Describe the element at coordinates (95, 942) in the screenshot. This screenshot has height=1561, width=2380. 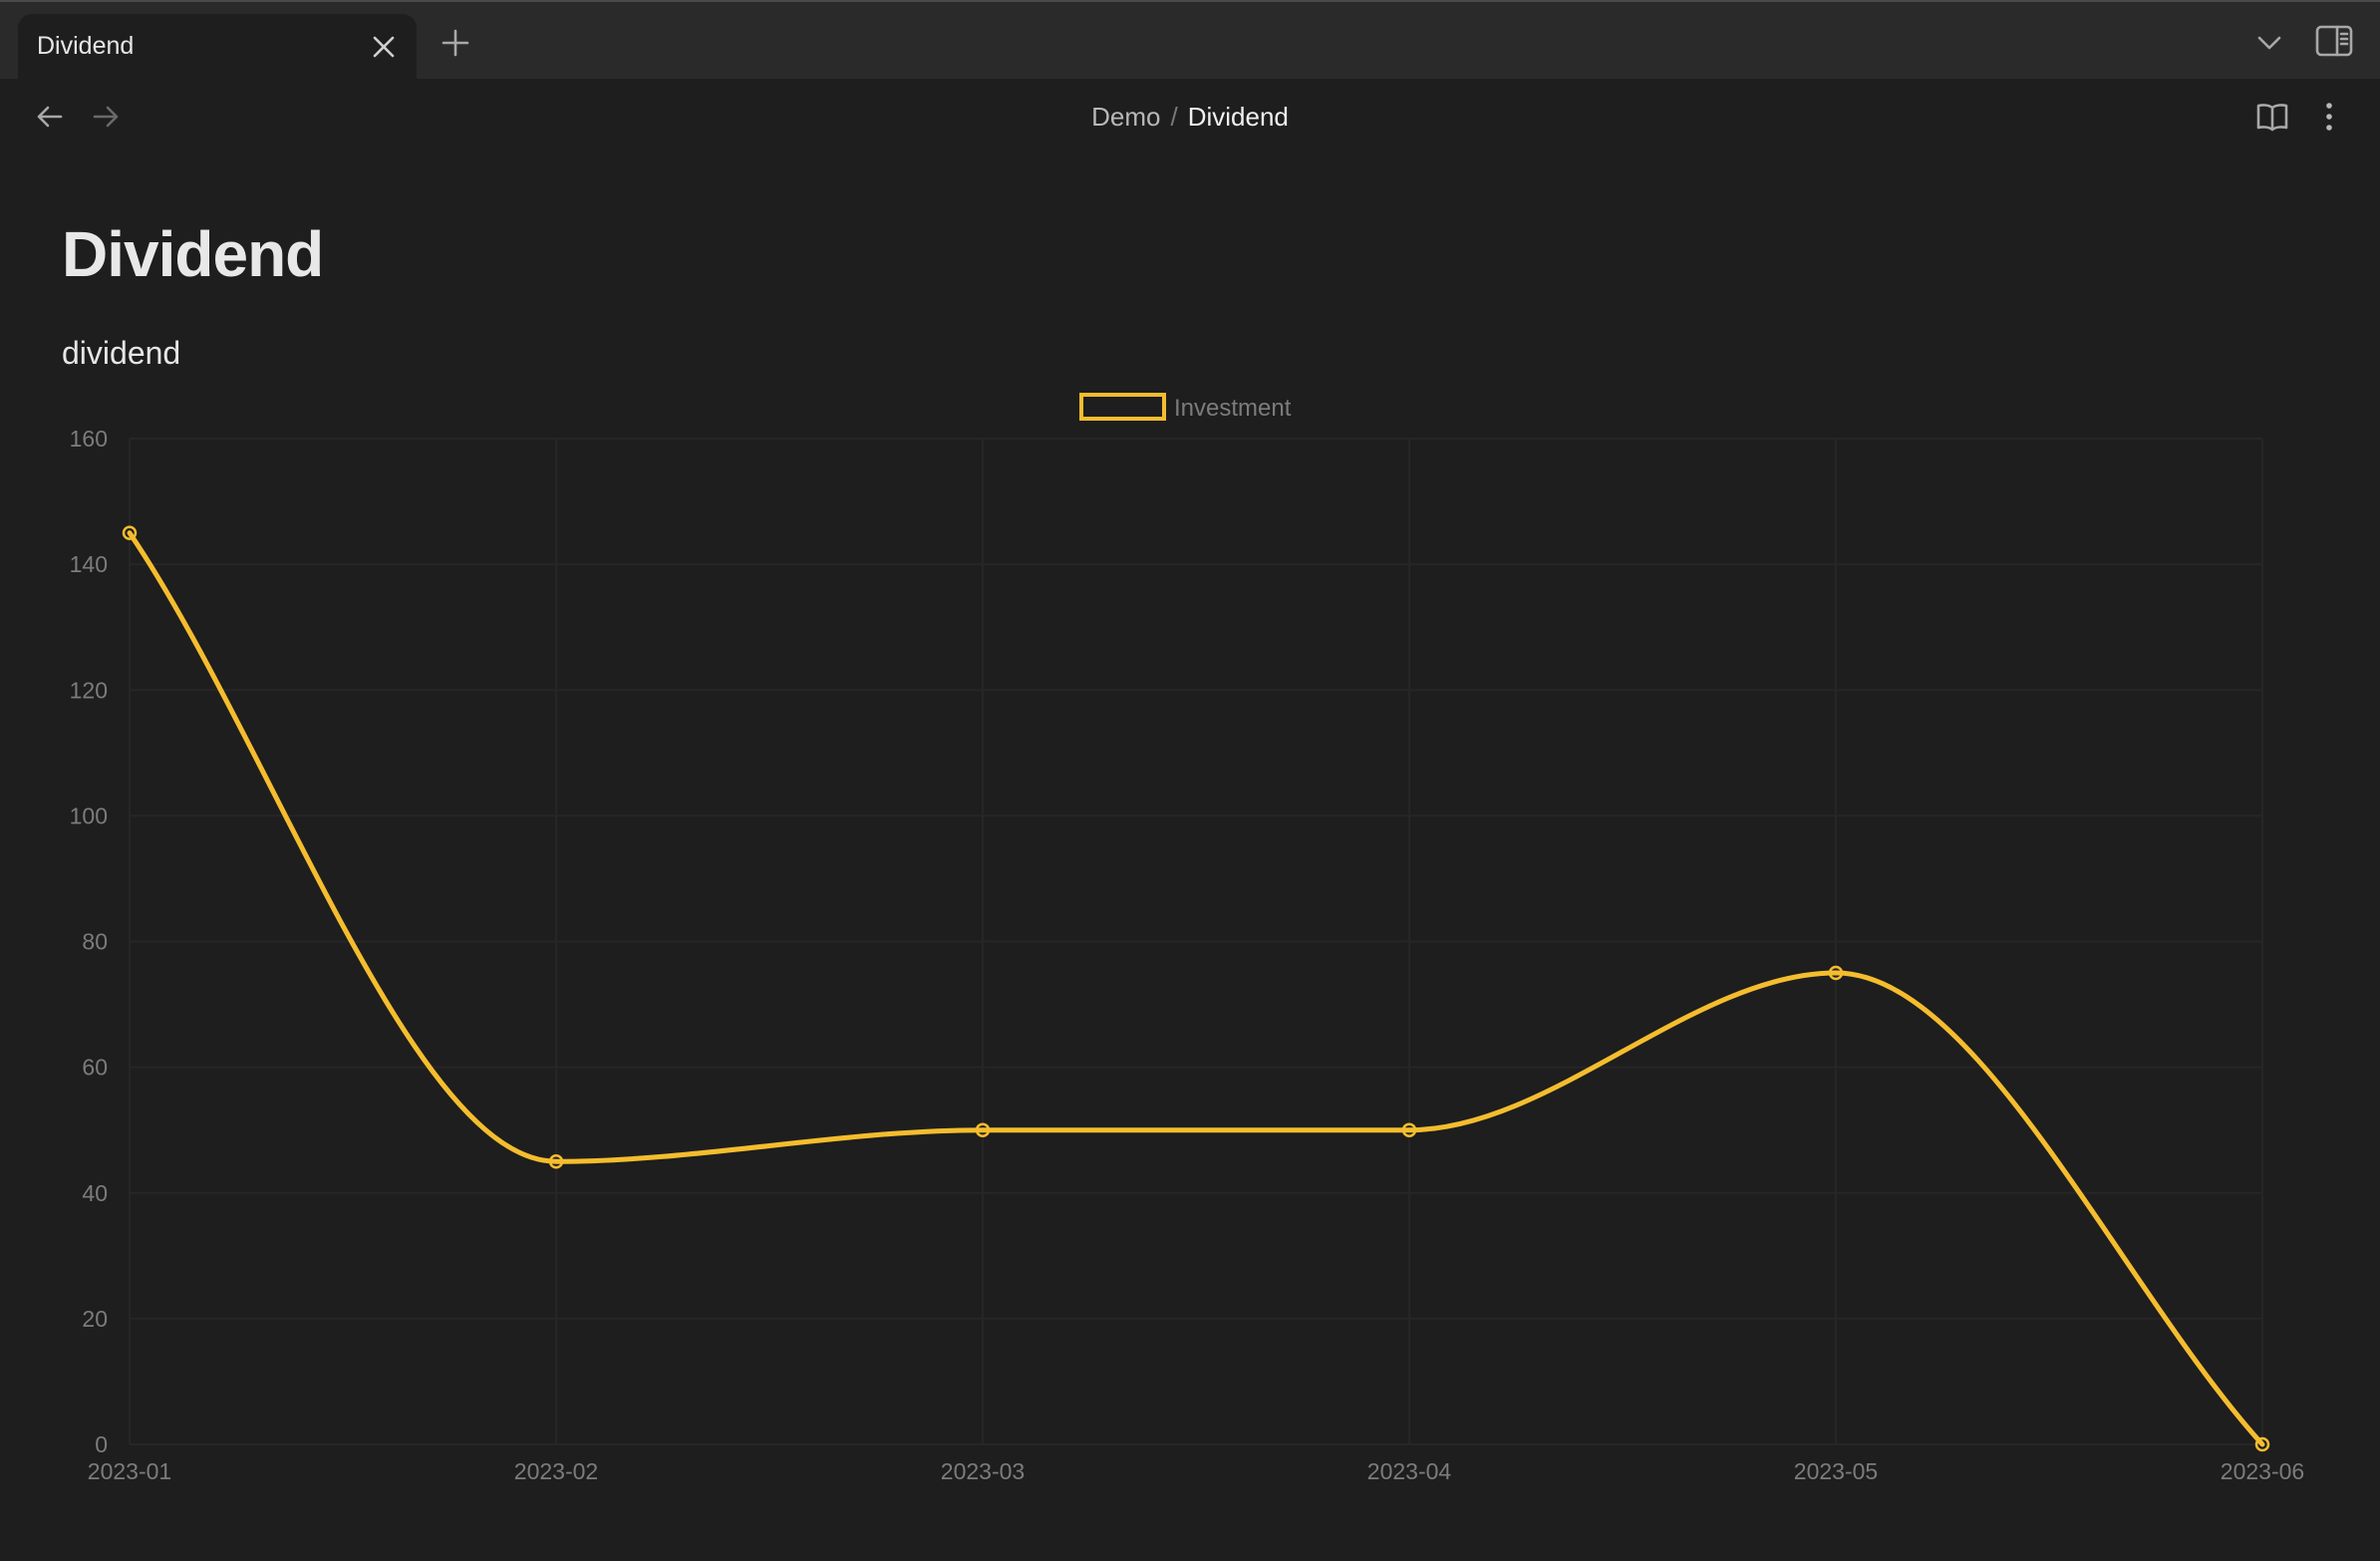
I see `y-tick-label: 80` at that location.